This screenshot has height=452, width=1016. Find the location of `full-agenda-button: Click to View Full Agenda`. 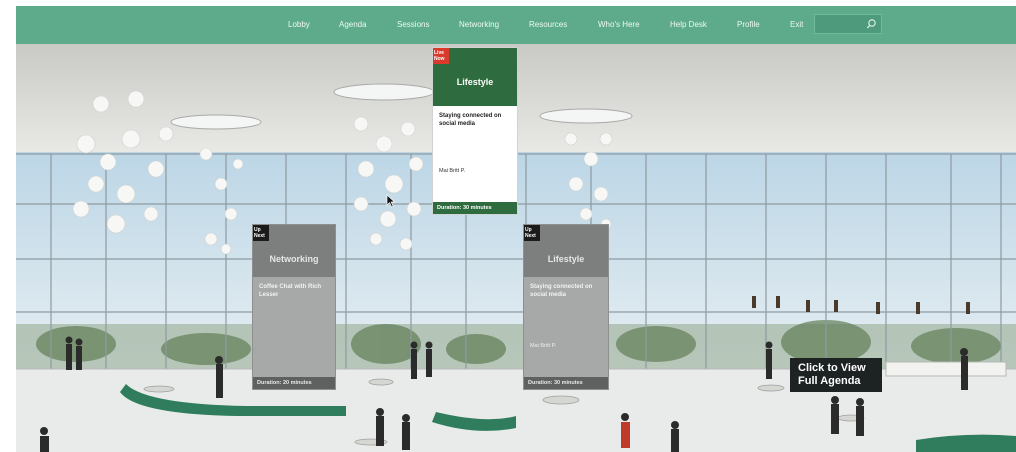

full-agenda-button: Click to View Full Agenda is located at coordinates (836, 375).